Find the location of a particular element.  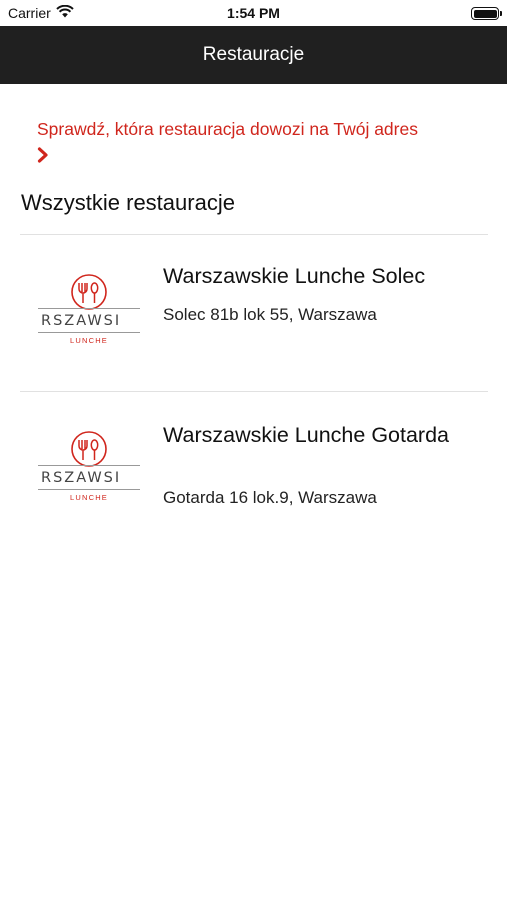

battery-icon is located at coordinates (486, 13).